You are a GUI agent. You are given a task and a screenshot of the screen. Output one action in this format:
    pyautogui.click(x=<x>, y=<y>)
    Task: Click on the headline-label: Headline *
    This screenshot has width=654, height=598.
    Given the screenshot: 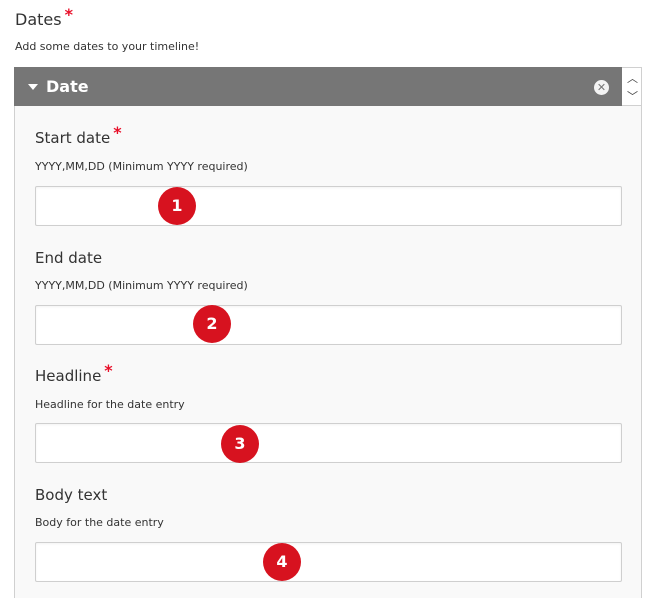 What is the action you would take?
    pyautogui.click(x=74, y=373)
    